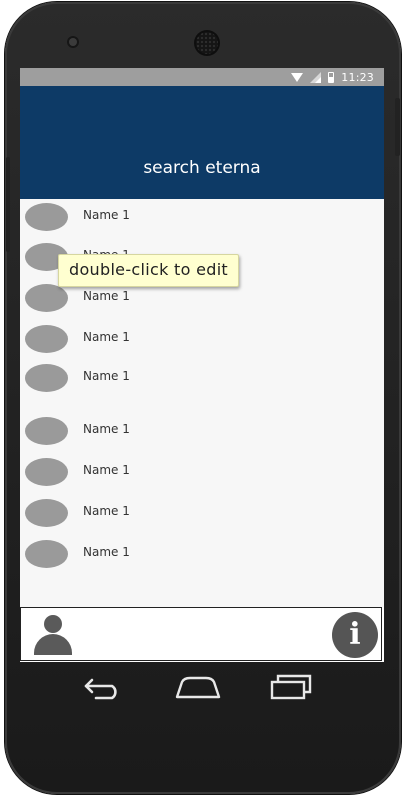  Describe the element at coordinates (292, 687) in the screenshot. I see `recent-apps-icon` at that location.